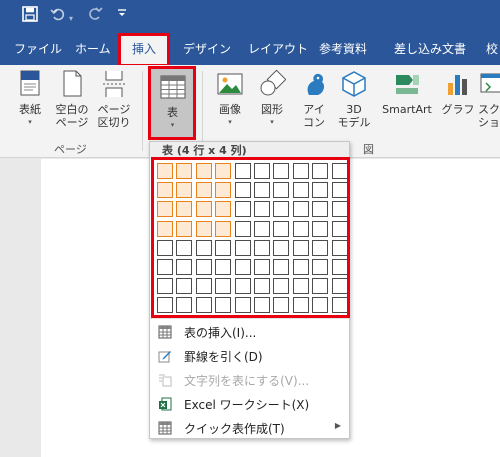 Image resolution: width=500 pixels, height=457 pixels. What do you see at coordinates (430, 49) in the screenshot?
I see `tab-mailings: 差し込み文書` at bounding box center [430, 49].